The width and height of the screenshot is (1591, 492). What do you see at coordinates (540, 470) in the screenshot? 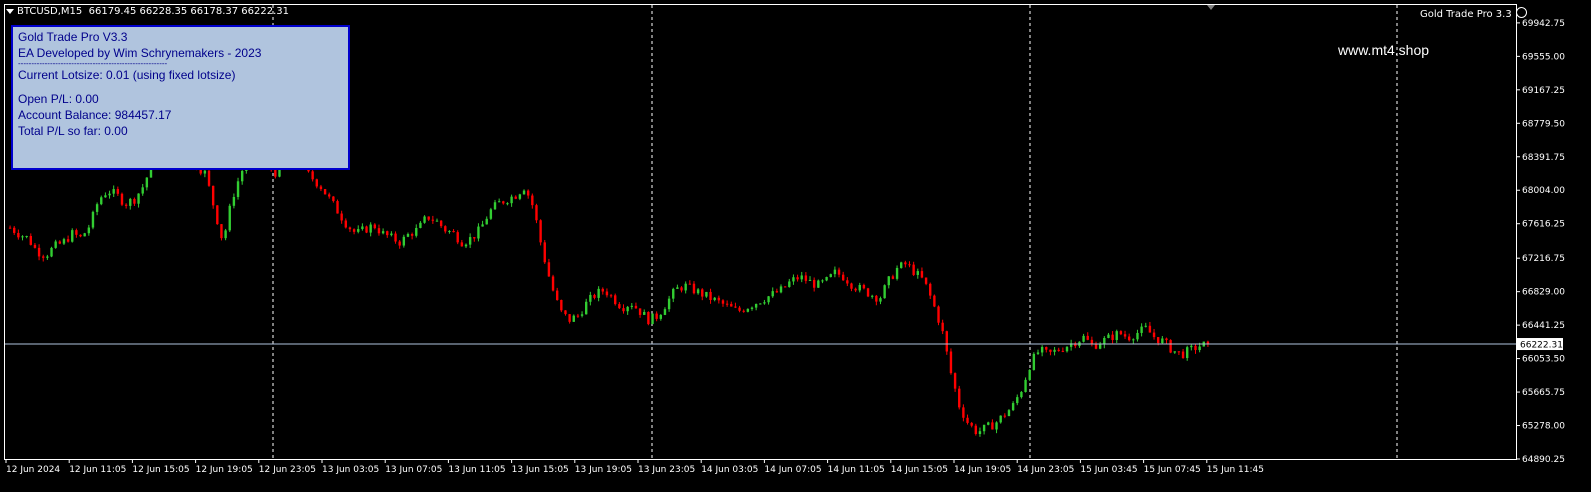
I see `x-tick-label: 13 Jun 15:05` at bounding box center [540, 470].